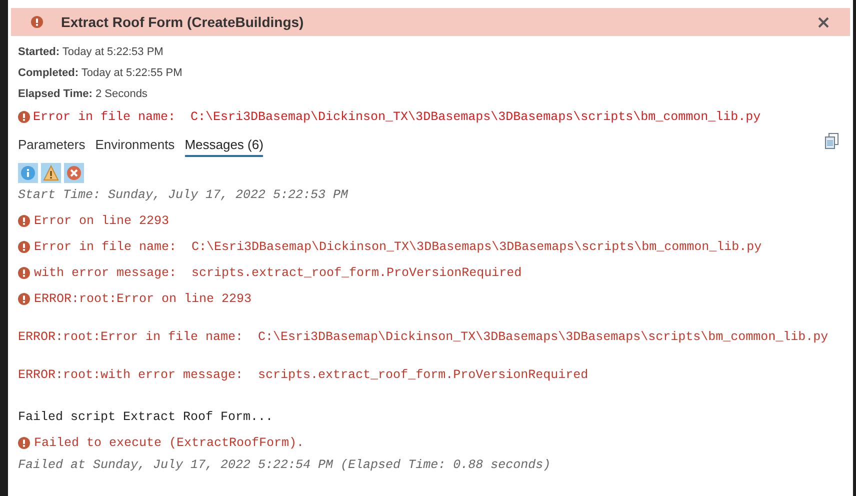 Image resolution: width=856 pixels, height=496 pixels. I want to click on close-button, so click(823, 22).